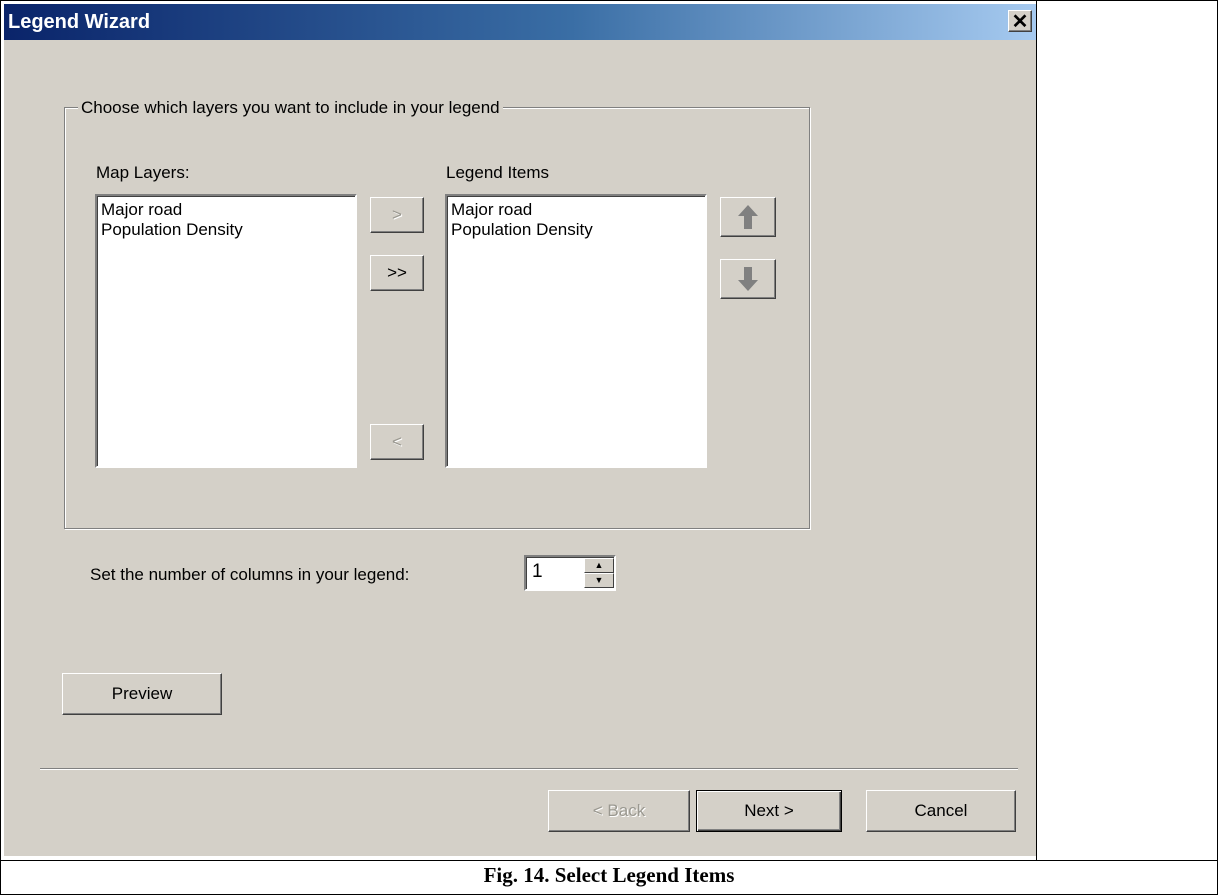 This screenshot has height=895, width=1218. I want to click on cancel-button: Cancel, so click(941, 811).